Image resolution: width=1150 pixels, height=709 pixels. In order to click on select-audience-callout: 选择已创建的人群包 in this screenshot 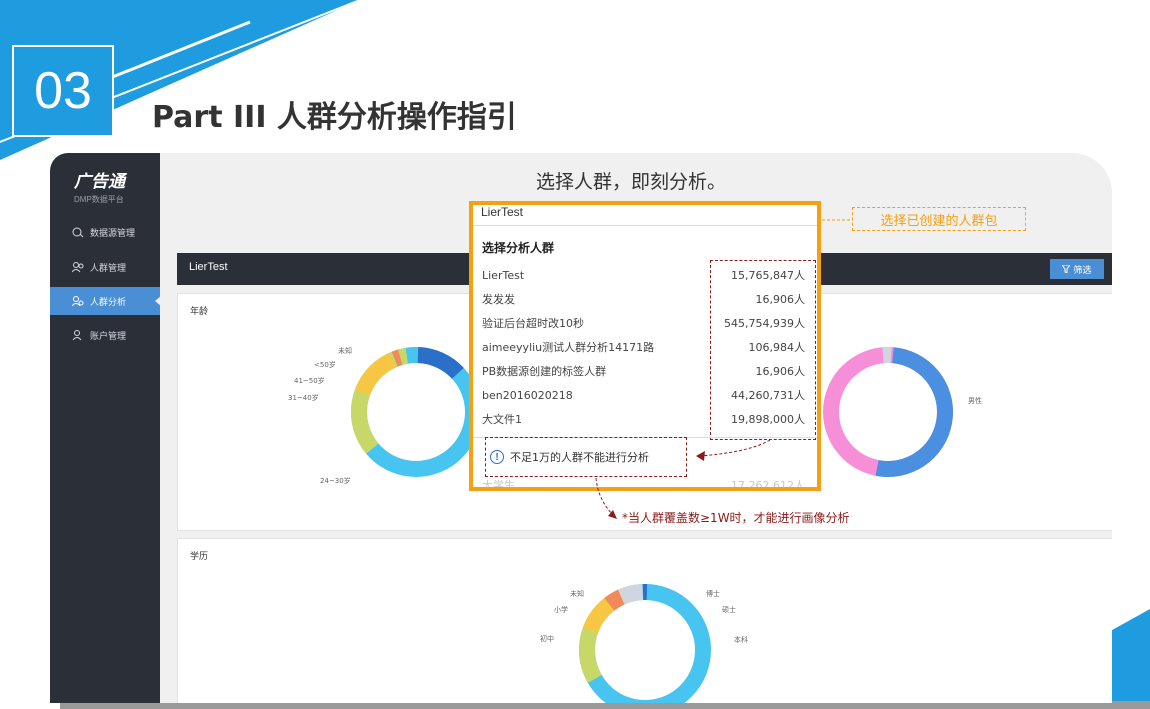, I will do `click(939, 219)`.